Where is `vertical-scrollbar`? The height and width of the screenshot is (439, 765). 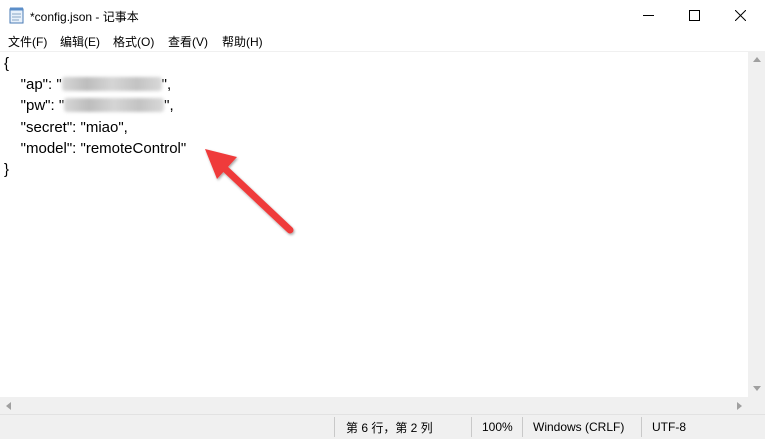
vertical-scrollbar is located at coordinates (756, 224).